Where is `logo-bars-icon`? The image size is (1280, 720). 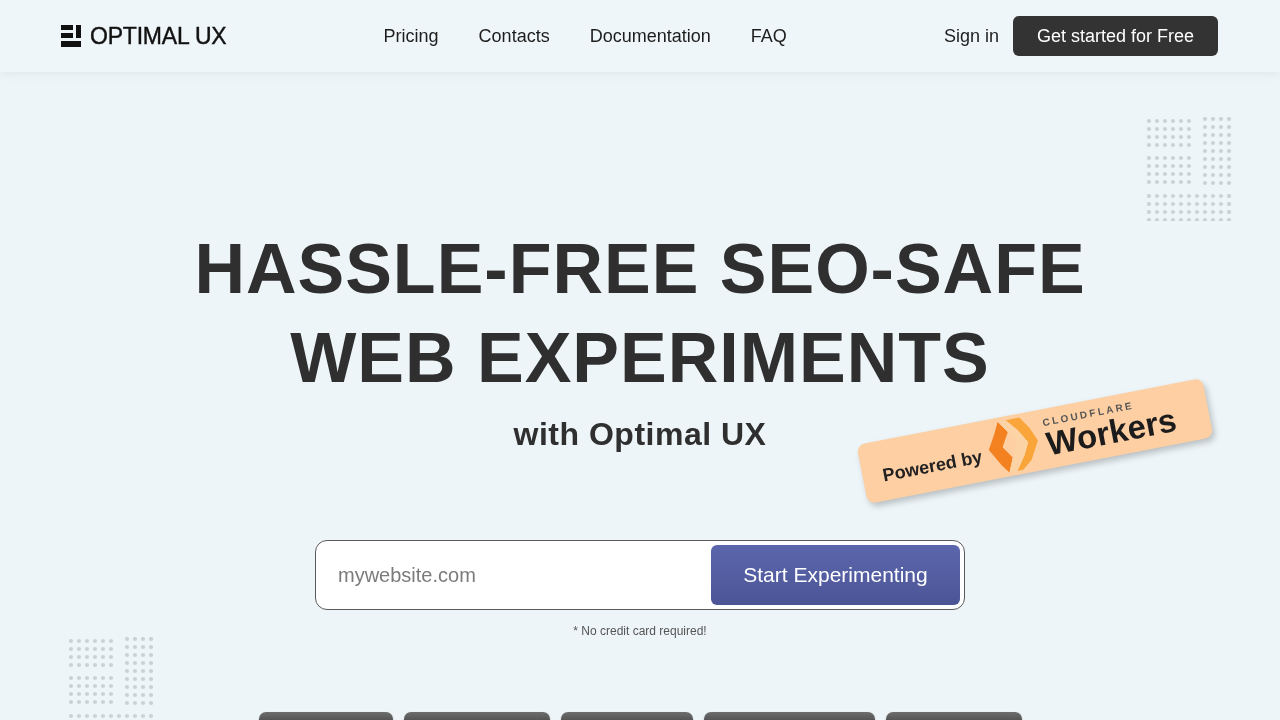
logo-bars-icon is located at coordinates (71, 36).